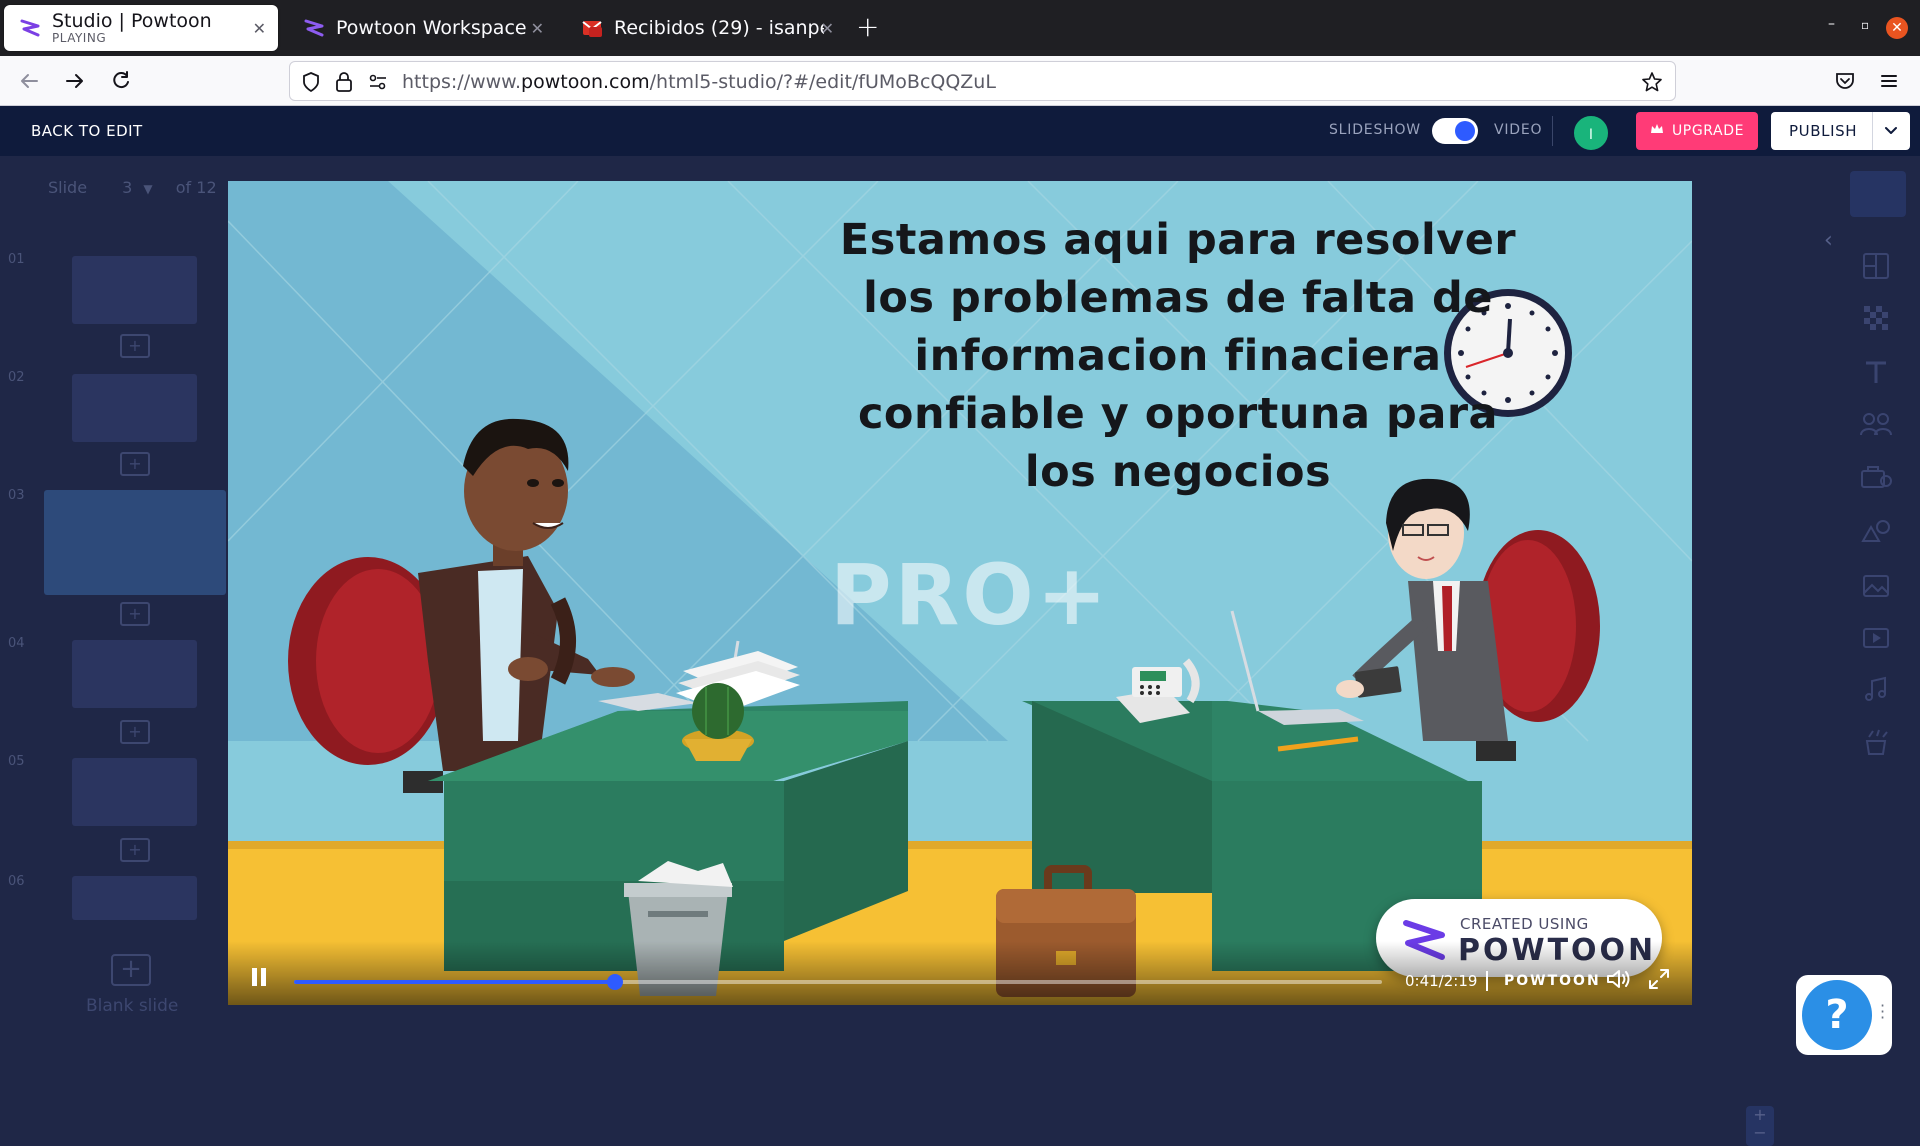 Image resolution: width=1920 pixels, height=1146 pixels. What do you see at coordinates (822, 82) in the screenshot?
I see `url-path: /html5-studio/?#/edit/fUMoBcQQZuL` at bounding box center [822, 82].